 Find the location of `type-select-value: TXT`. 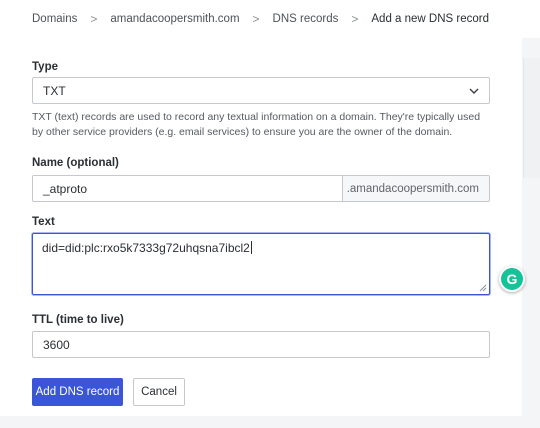

type-select-value: TXT is located at coordinates (54, 90).